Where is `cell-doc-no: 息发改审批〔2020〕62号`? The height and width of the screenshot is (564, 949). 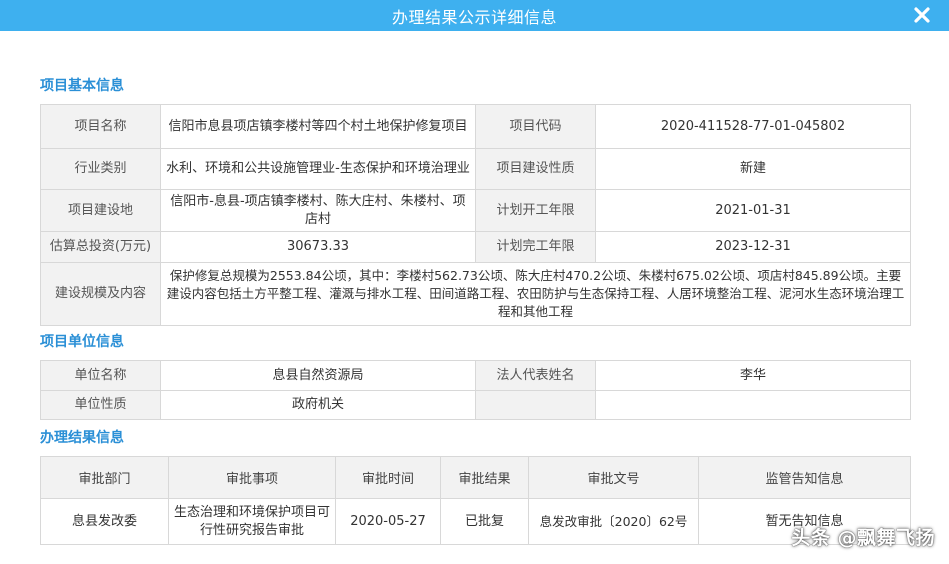 cell-doc-no: 息发改审批〔2020〕62号 is located at coordinates (613, 521).